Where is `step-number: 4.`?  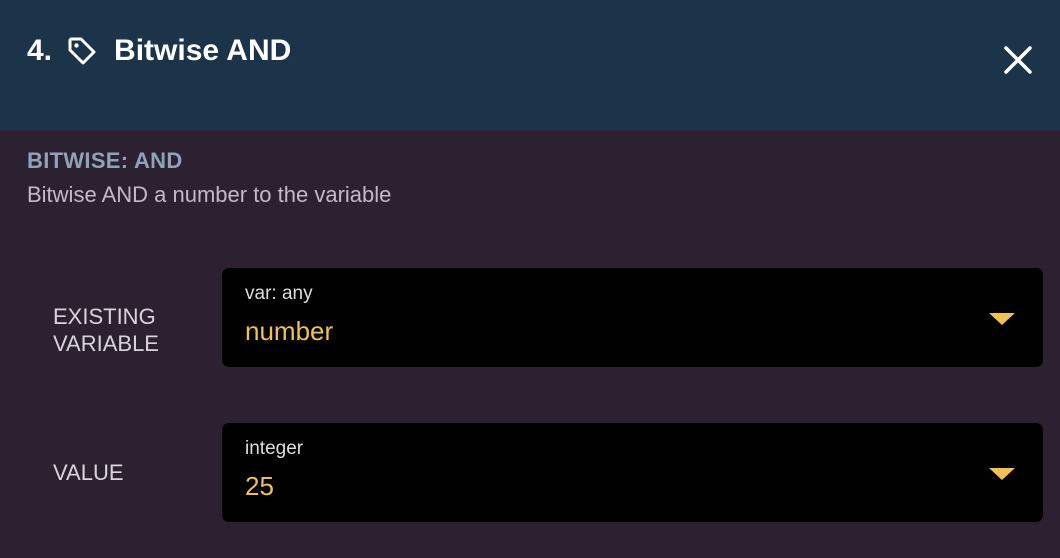
step-number: 4. is located at coordinates (40, 50).